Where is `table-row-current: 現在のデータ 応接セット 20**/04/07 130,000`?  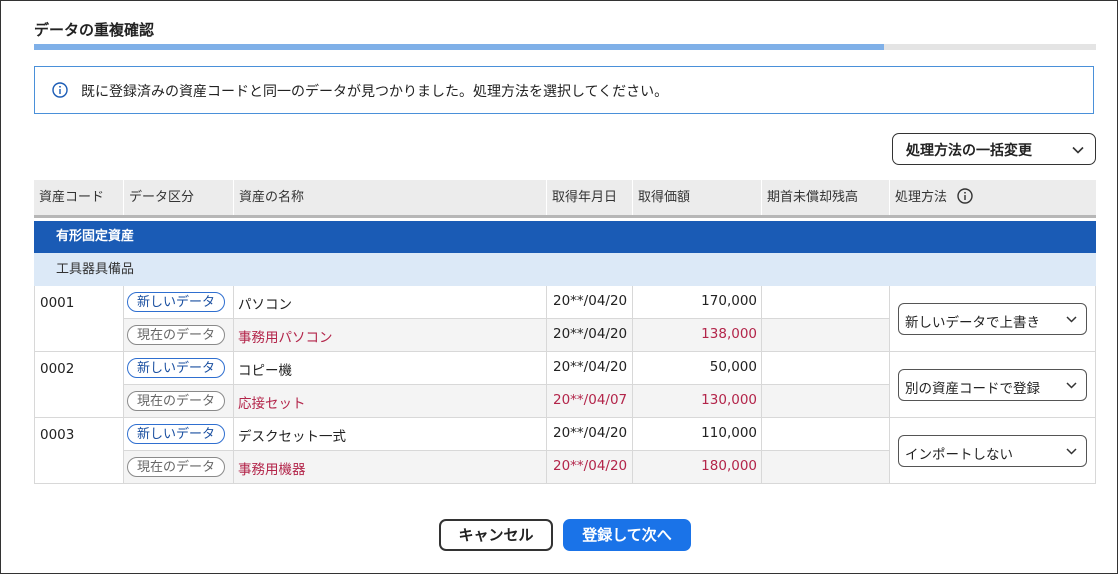 table-row-current: 現在のデータ 応接セット 20**/04/07 130,000 is located at coordinates (507, 401).